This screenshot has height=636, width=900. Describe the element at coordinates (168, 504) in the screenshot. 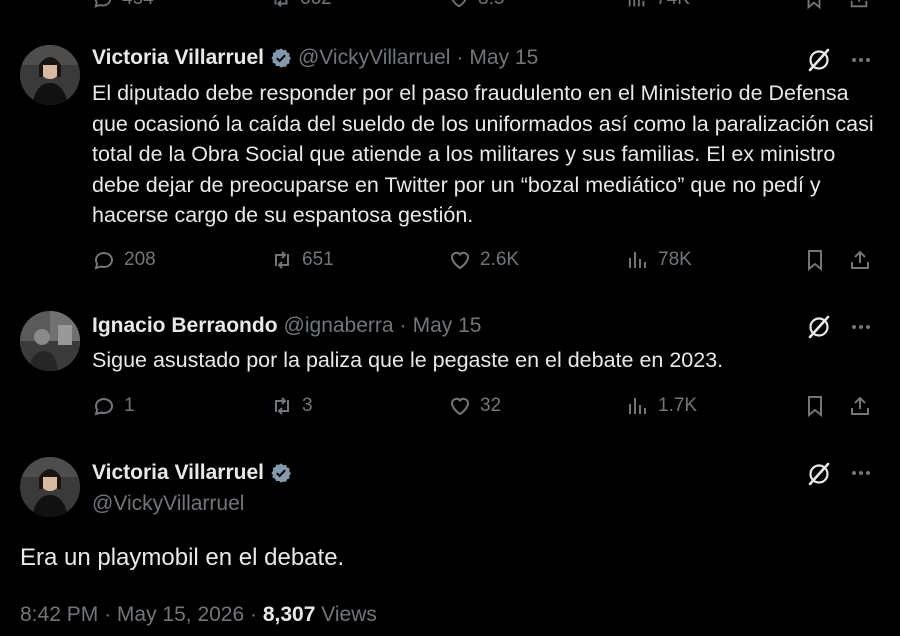

I see `author-handle: @VickyVillarruel` at that location.